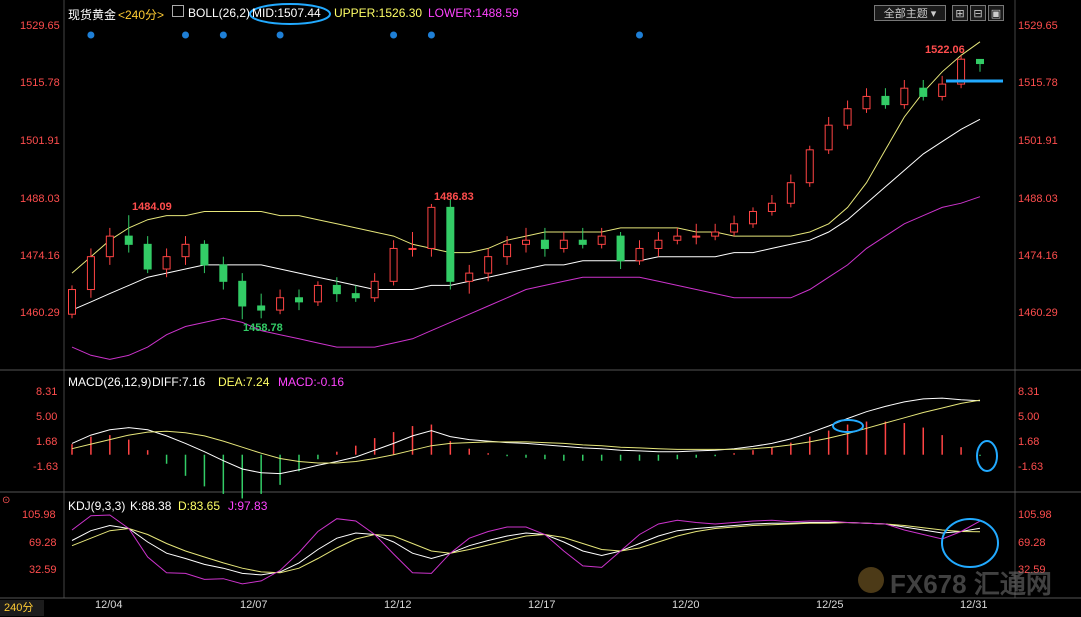  I want to click on kdj-k-value: K:88.38, so click(151, 506).